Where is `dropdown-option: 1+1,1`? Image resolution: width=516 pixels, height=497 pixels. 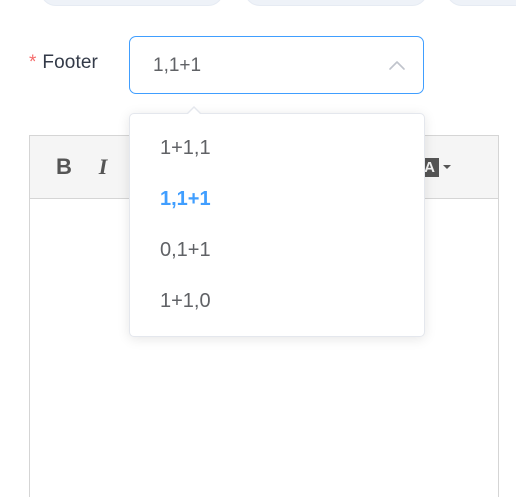 dropdown-option: 1+1,1 is located at coordinates (277, 148).